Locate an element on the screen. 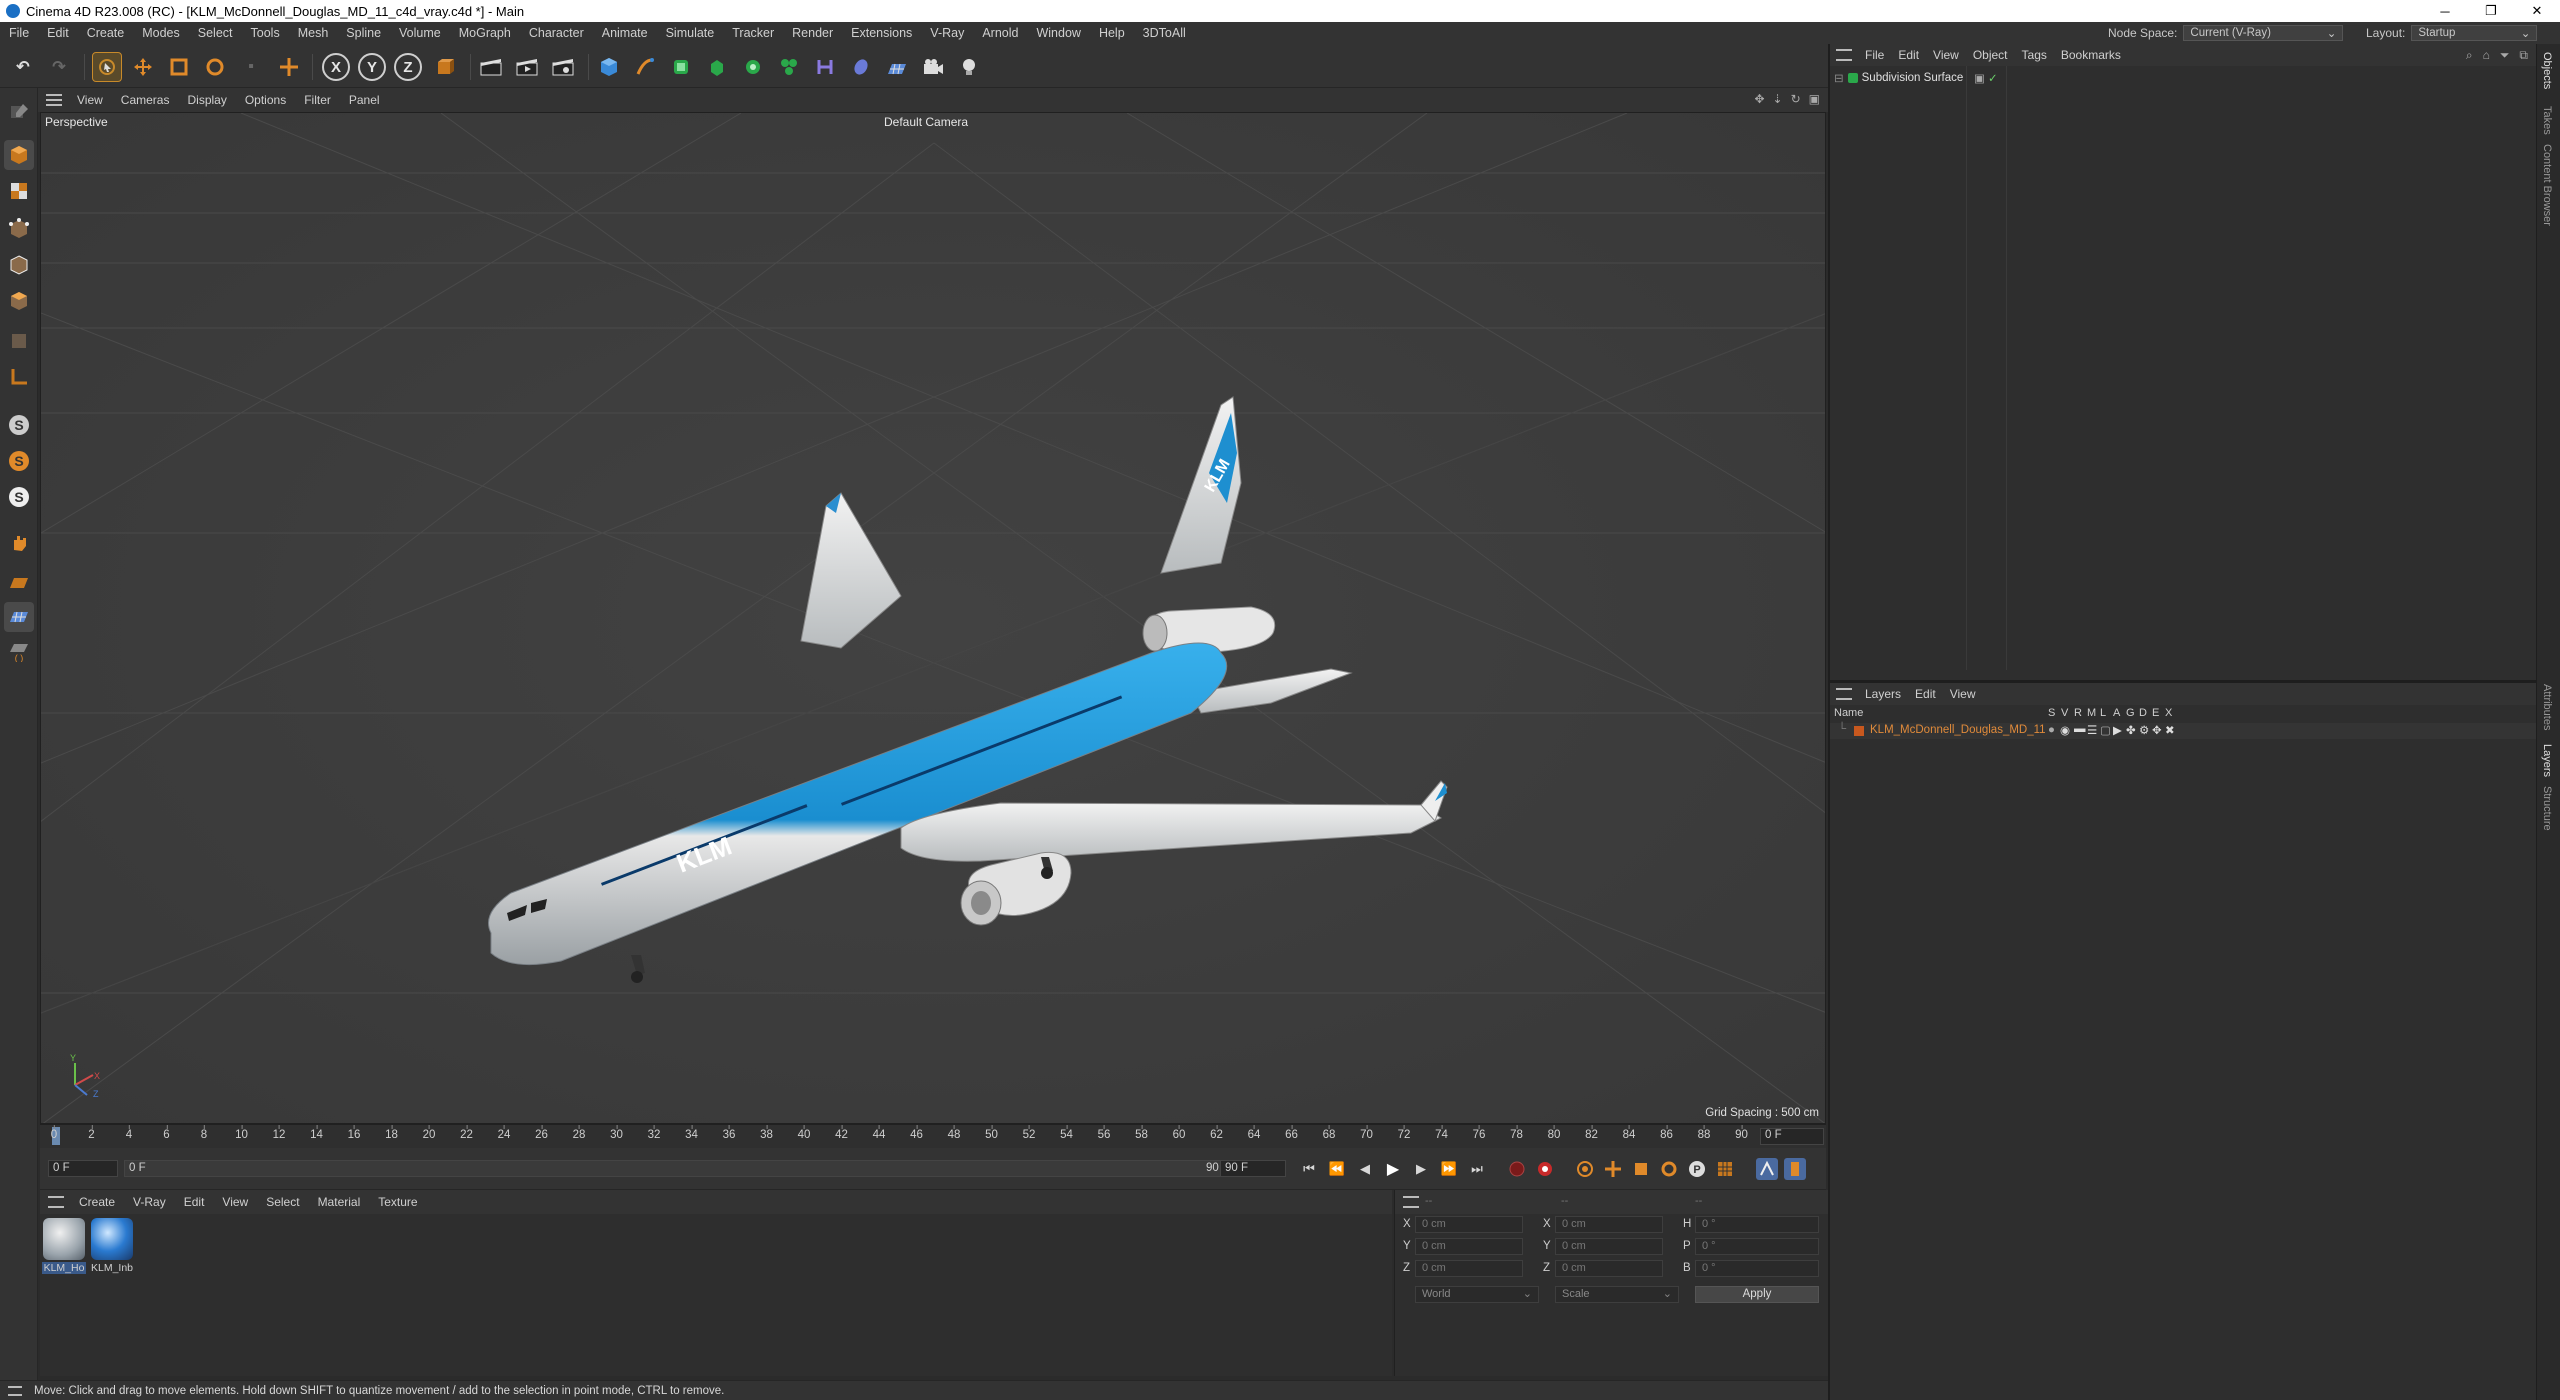 The width and height of the screenshot is (2560, 1400). frame-range-slider: 0 F 90 F is located at coordinates (680, 1168).